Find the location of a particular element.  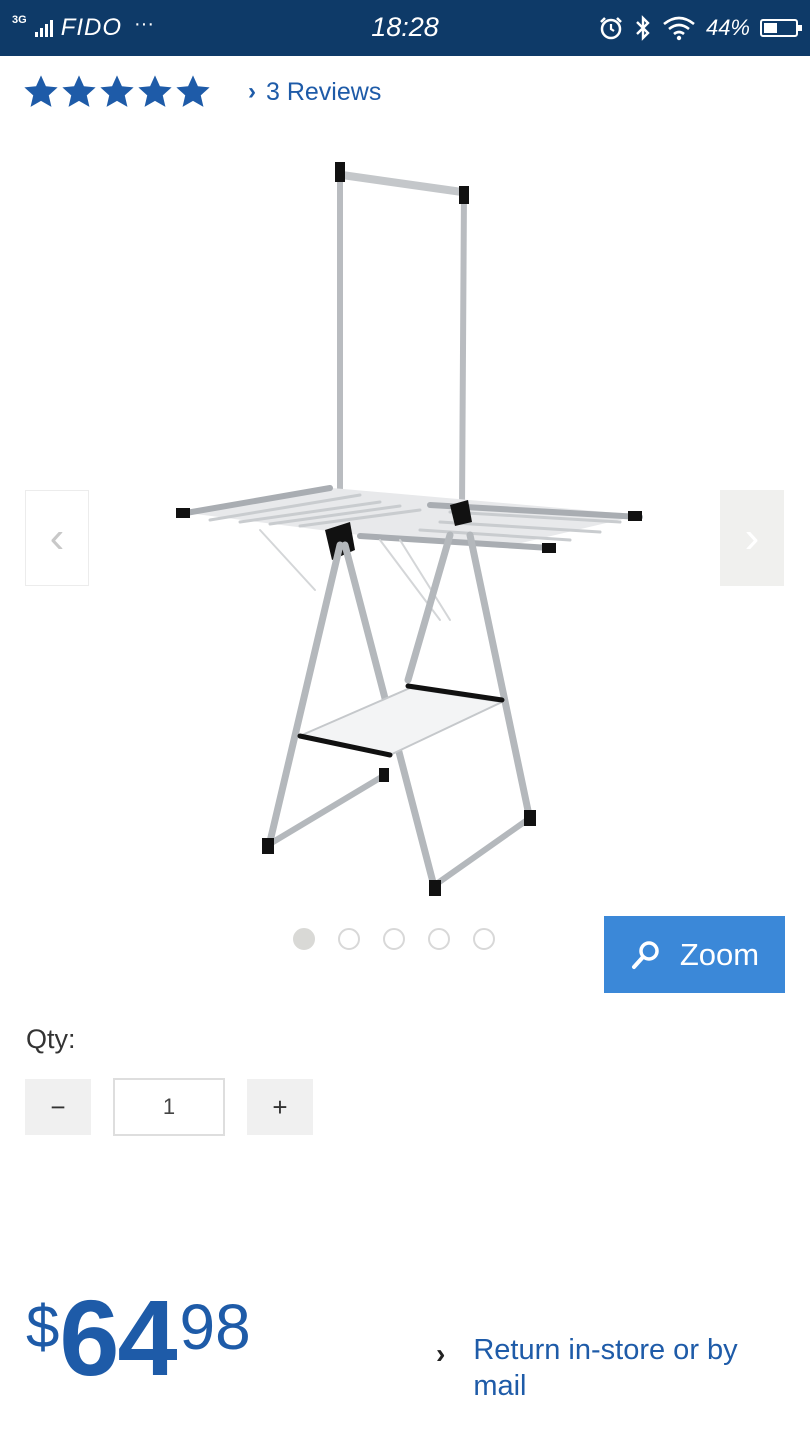

rating-row: › 3 Reviews is located at coordinates (201, 92).